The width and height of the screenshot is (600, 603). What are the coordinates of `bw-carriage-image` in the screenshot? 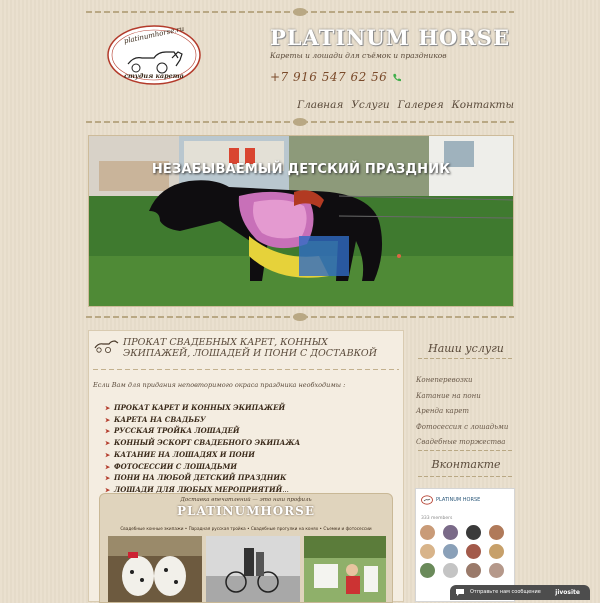 It's located at (253, 569).